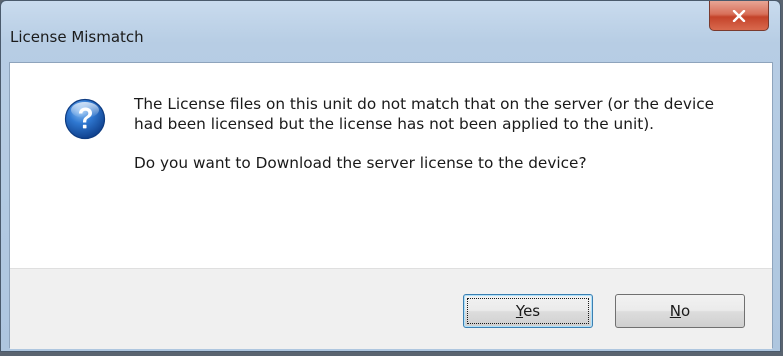 The height and width of the screenshot is (356, 783). I want to click on no-button-label: No, so click(680, 311).